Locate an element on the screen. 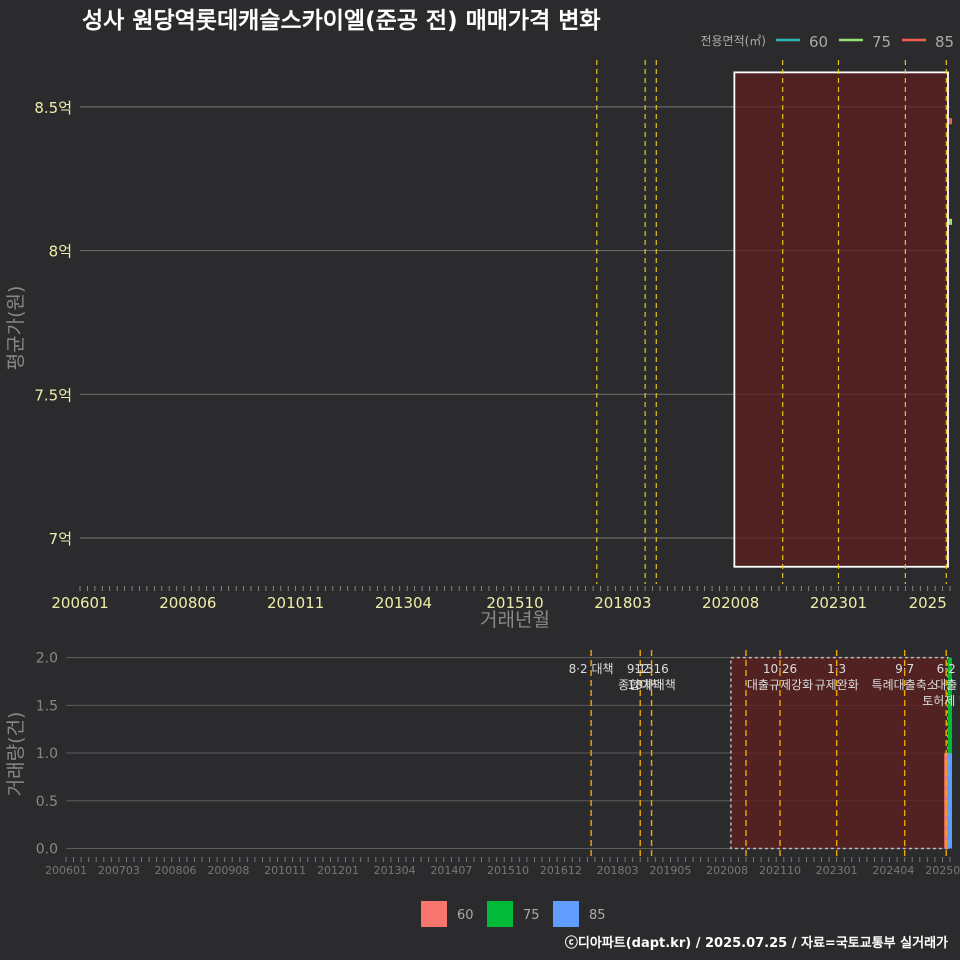  legend-bottom-label-85: 85 is located at coordinates (597, 915).